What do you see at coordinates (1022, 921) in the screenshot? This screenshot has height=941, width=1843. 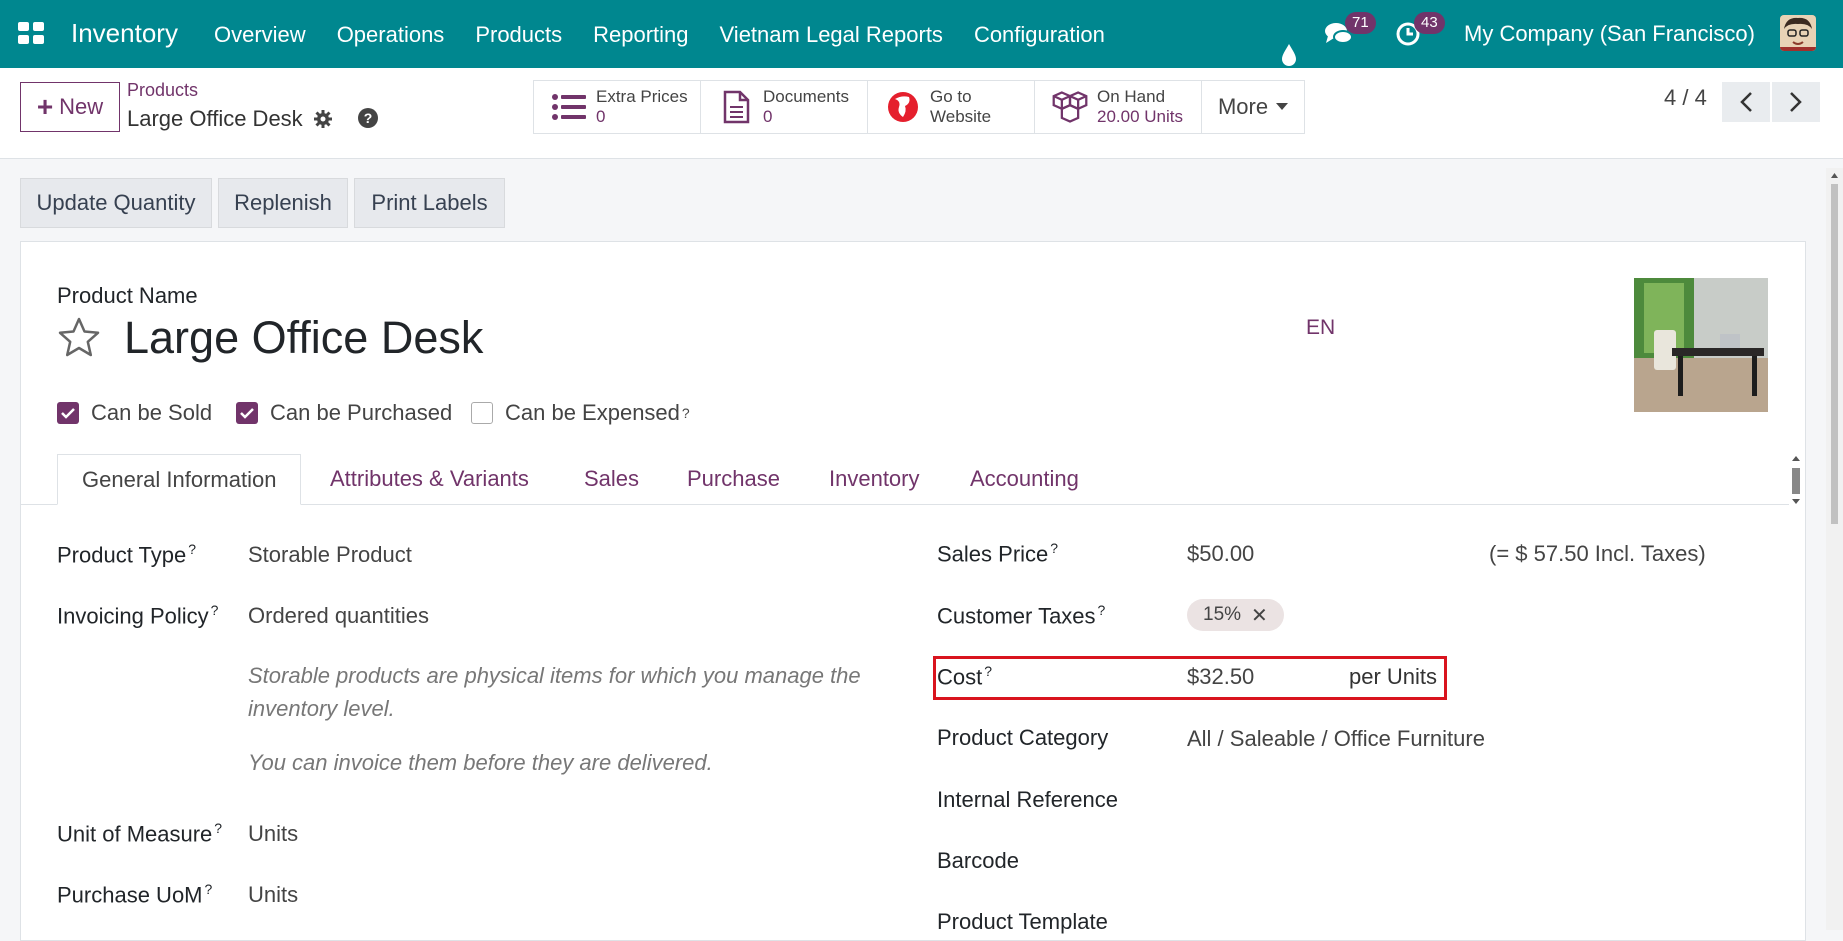 I see `product-template-label: Product Template` at bounding box center [1022, 921].